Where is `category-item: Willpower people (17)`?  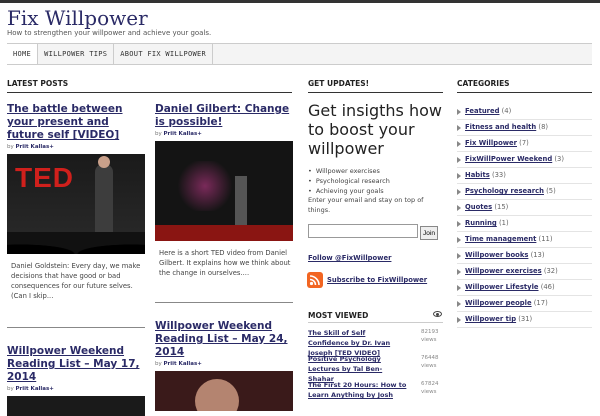
category-item: Willpower people (17) is located at coordinates (524, 304).